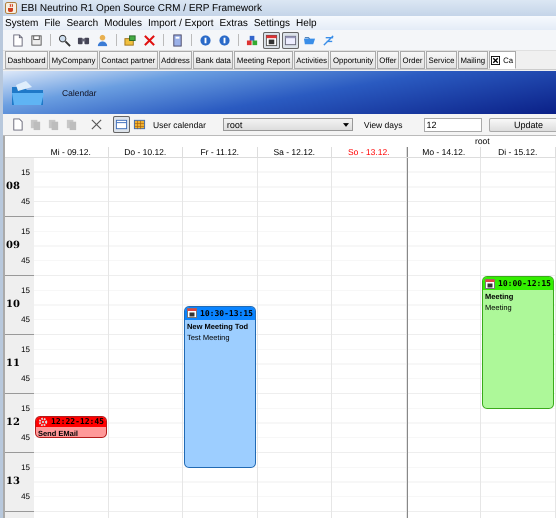 Image resolution: width=556 pixels, height=518 pixels. Describe the element at coordinates (524, 283) in the screenshot. I see `event-time: 10:00-12:15` at that location.